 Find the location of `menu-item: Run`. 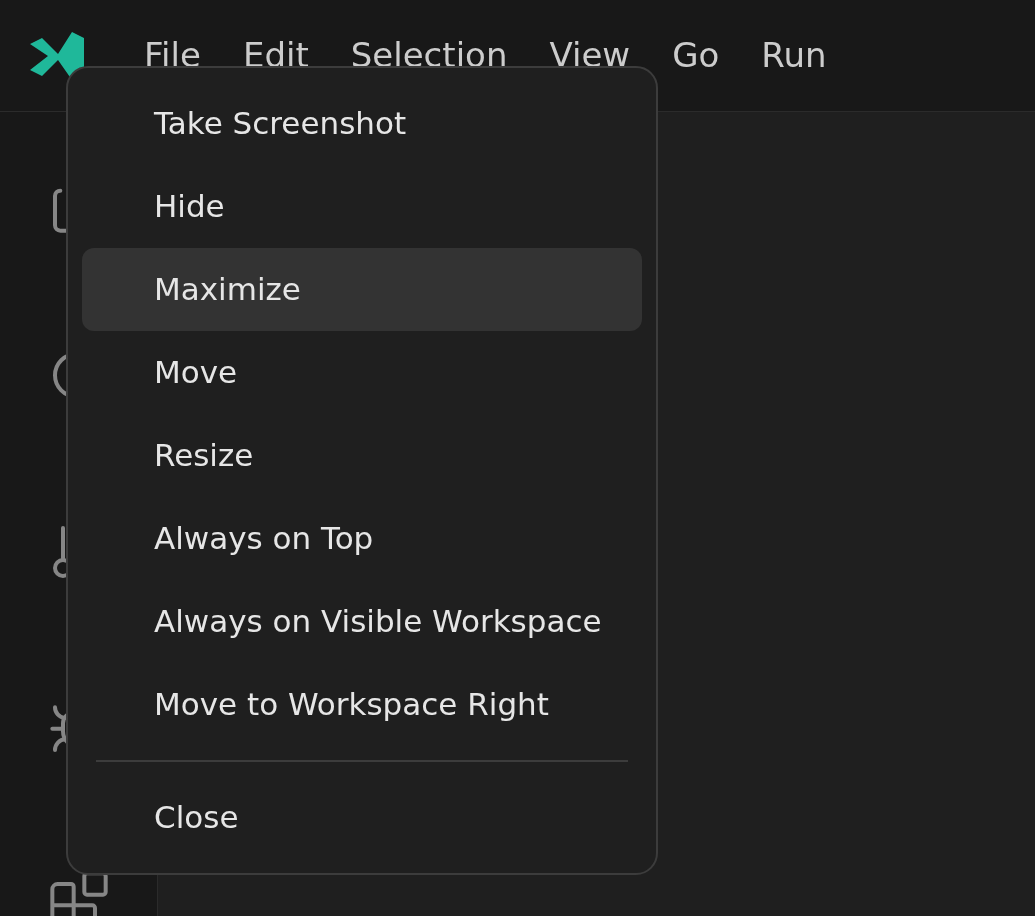

menu-item: Run is located at coordinates (794, 55).